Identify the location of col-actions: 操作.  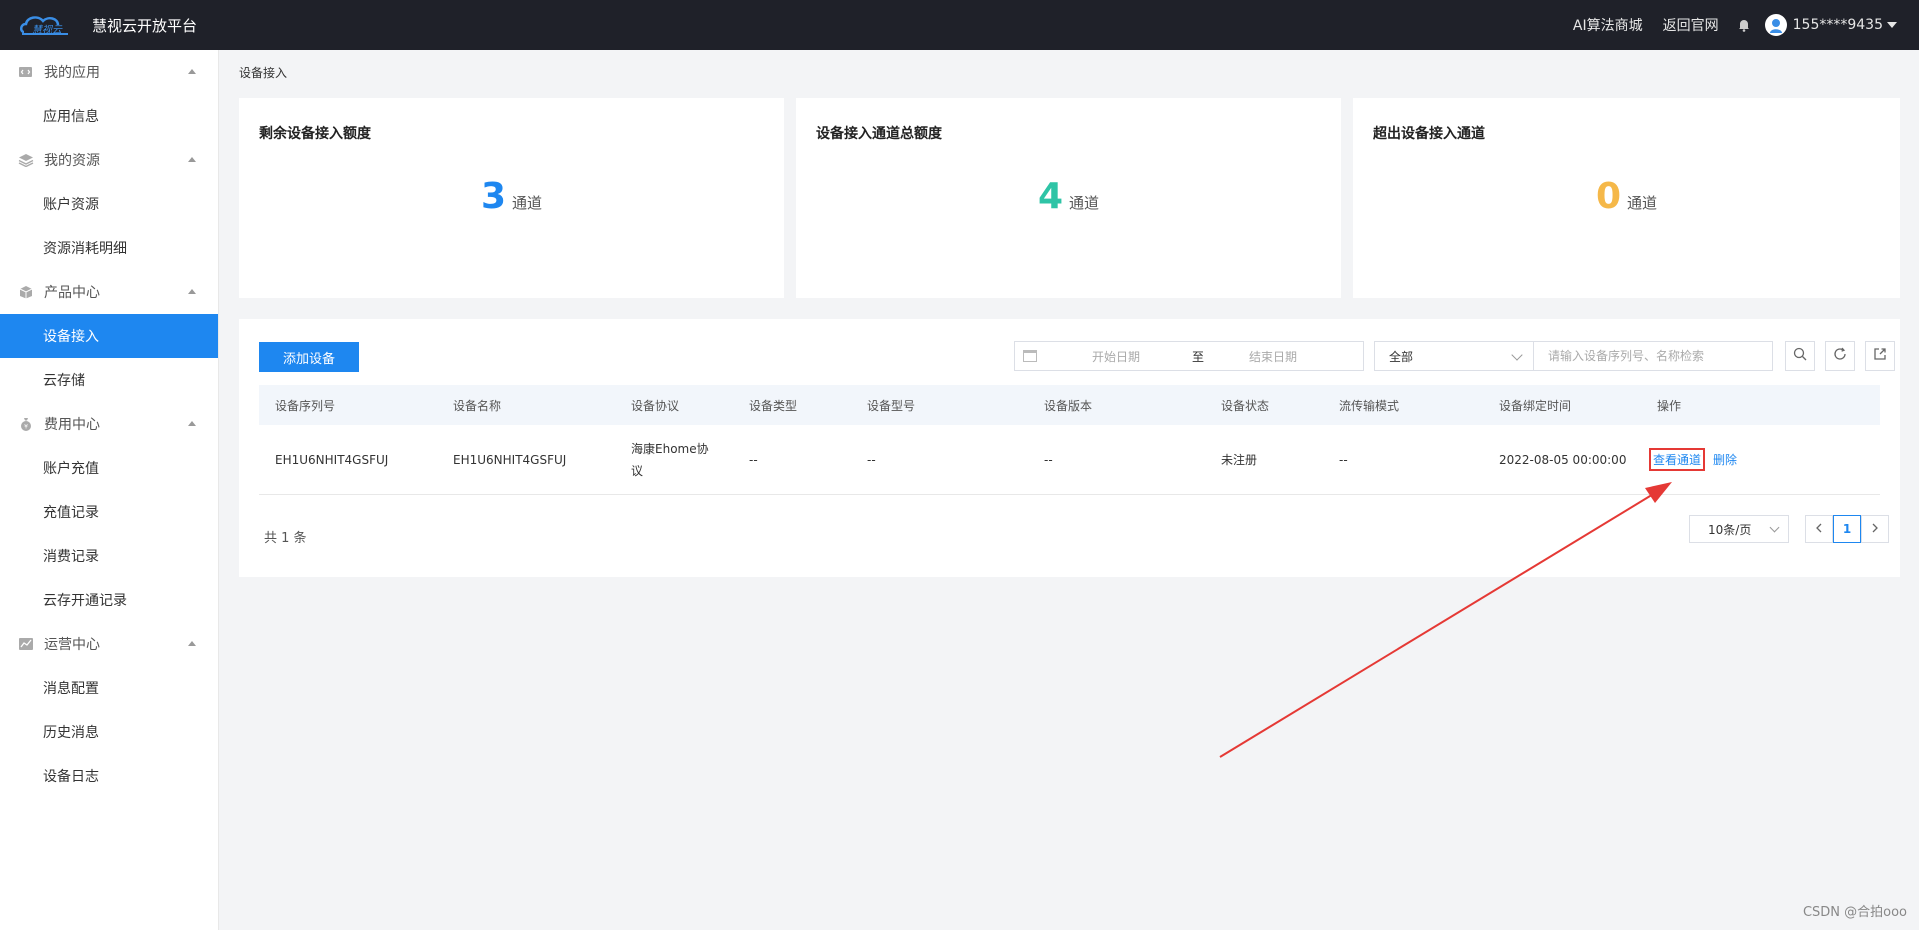
(1669, 405).